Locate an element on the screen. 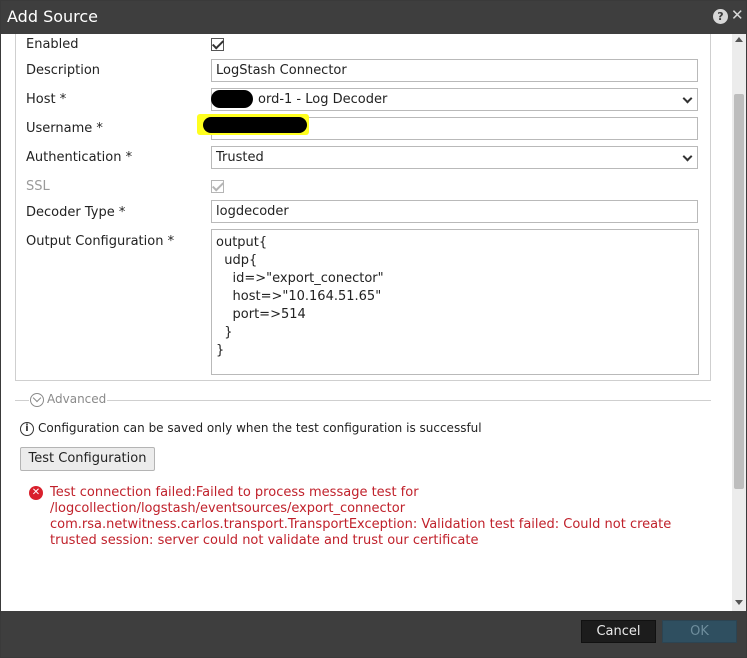 This screenshot has height=658, width=747. host-label: Host * is located at coordinates (46, 99).